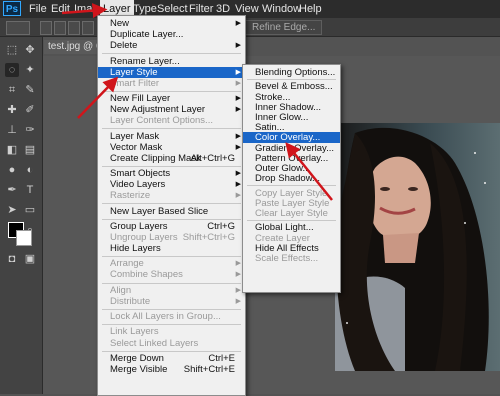  I want to click on menu-item-label: Layer Mask, so click(135, 136).